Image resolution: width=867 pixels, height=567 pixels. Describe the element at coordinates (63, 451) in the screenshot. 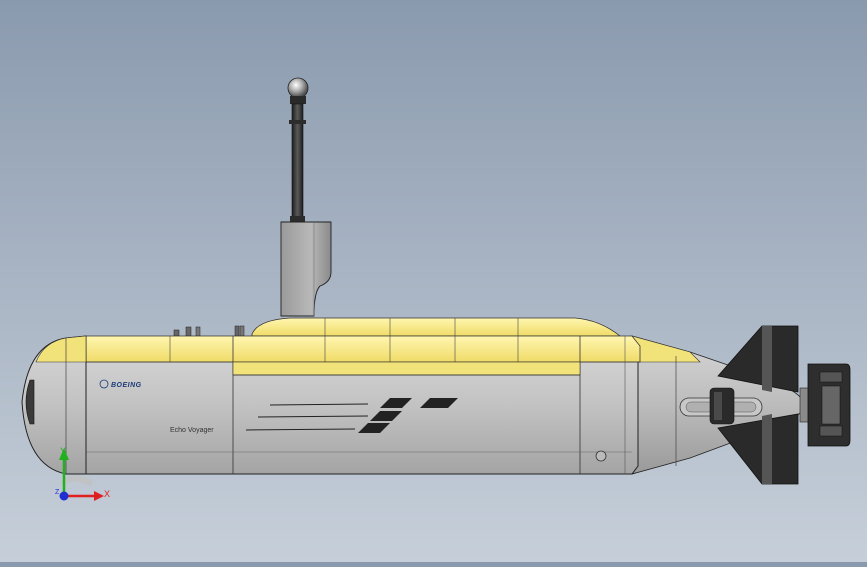

I see `y-axis-label: Y` at that location.